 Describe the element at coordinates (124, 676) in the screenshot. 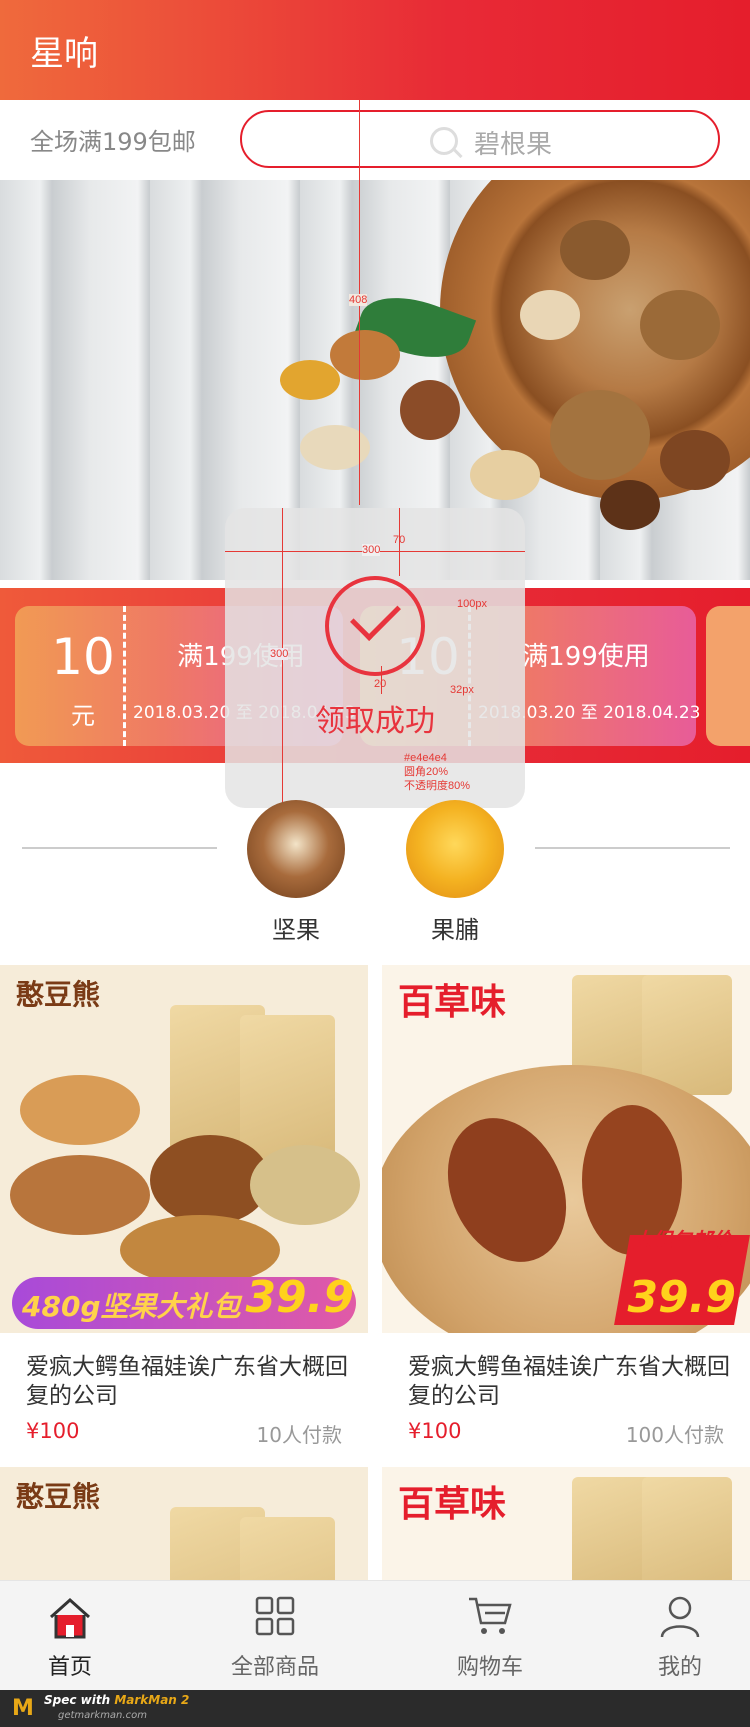

I see `coupon-divider` at that location.